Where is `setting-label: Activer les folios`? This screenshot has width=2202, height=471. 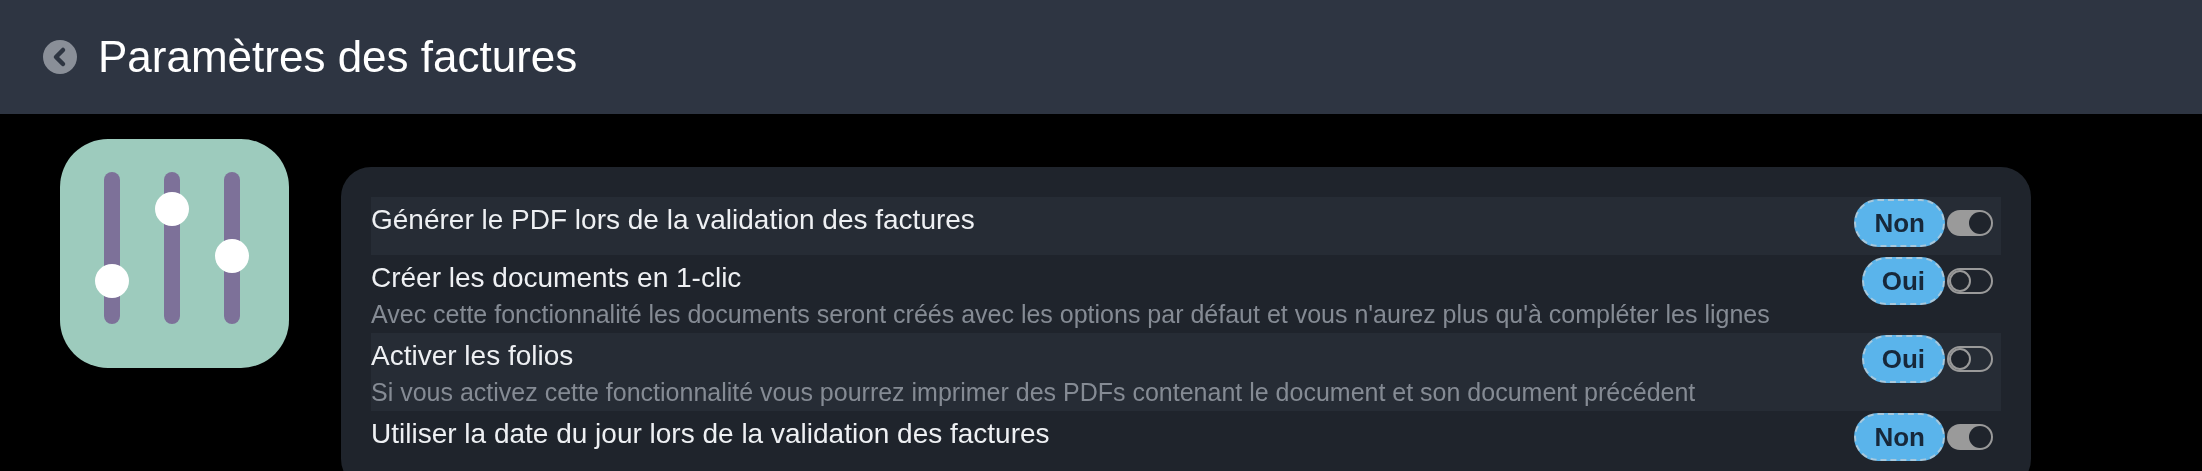
setting-label: Activer les folios is located at coordinates (473, 356).